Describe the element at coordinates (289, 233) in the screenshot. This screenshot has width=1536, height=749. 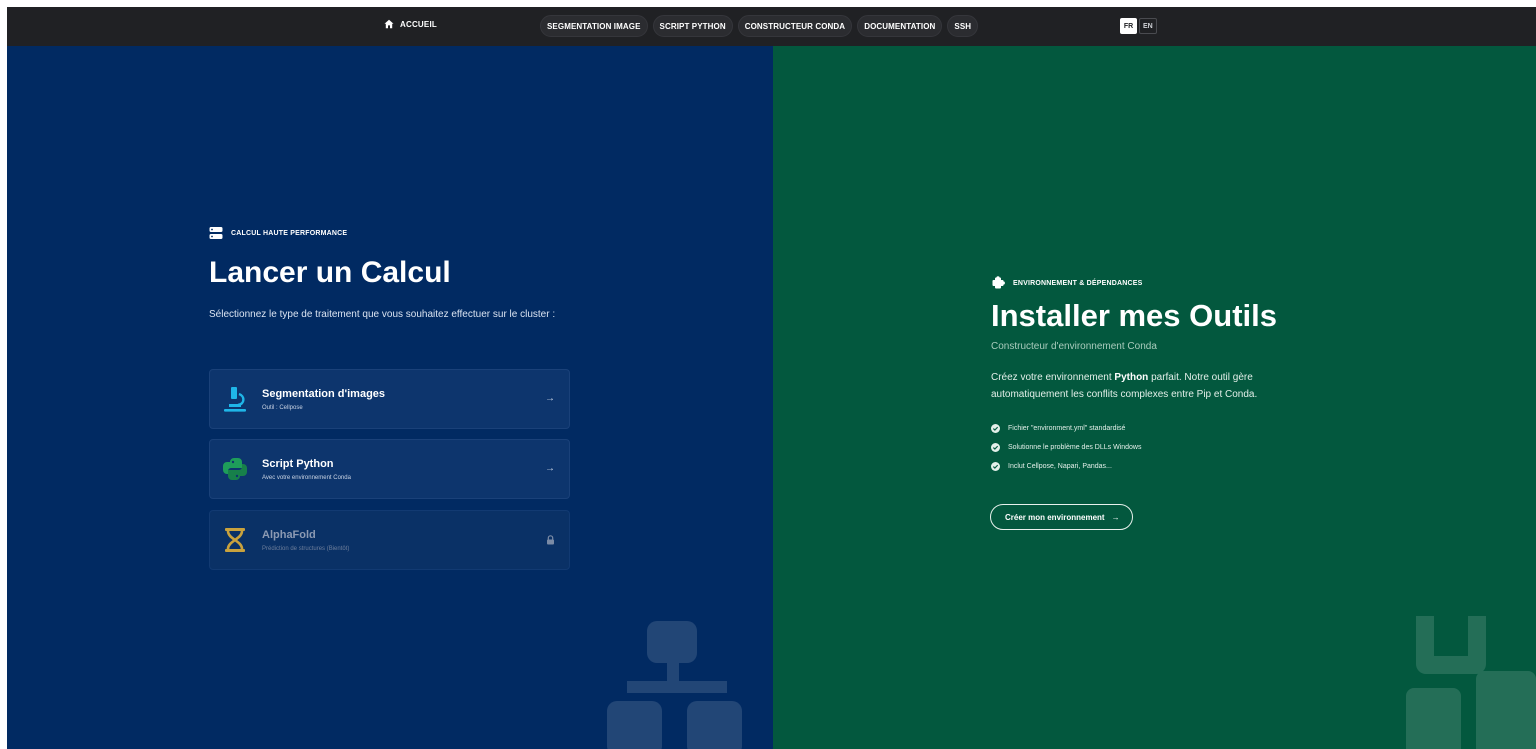
I see `compute-eyebrow-label: CALCUL HAUTE PERFORMANCE` at that location.